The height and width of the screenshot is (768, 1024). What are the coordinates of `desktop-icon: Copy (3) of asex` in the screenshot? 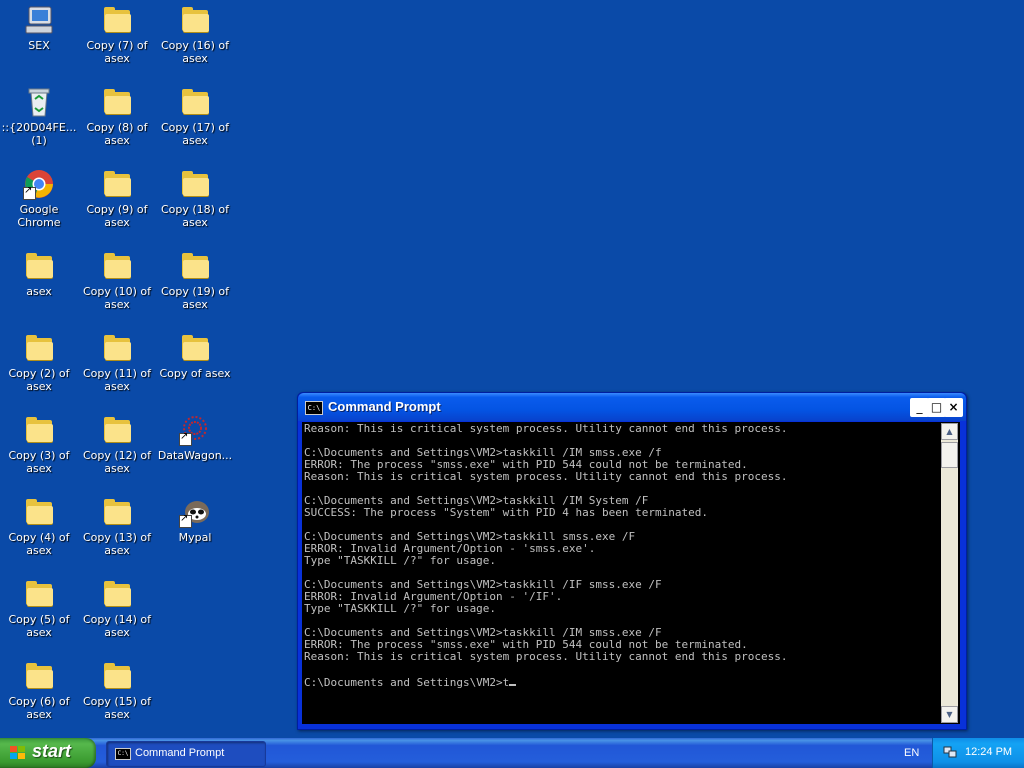 It's located at (39, 444).